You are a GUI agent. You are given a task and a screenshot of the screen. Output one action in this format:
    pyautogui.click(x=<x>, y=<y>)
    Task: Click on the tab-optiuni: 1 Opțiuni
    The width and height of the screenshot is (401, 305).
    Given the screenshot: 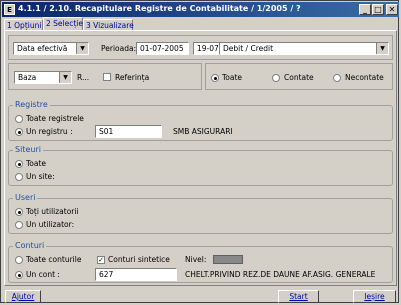 What is the action you would take?
    pyautogui.click(x=23, y=24)
    